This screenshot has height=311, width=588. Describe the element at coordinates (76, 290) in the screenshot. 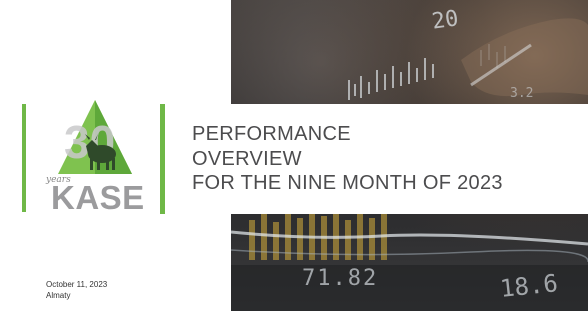

I see `slide-footer: October 11, 2023 Almaty` at that location.